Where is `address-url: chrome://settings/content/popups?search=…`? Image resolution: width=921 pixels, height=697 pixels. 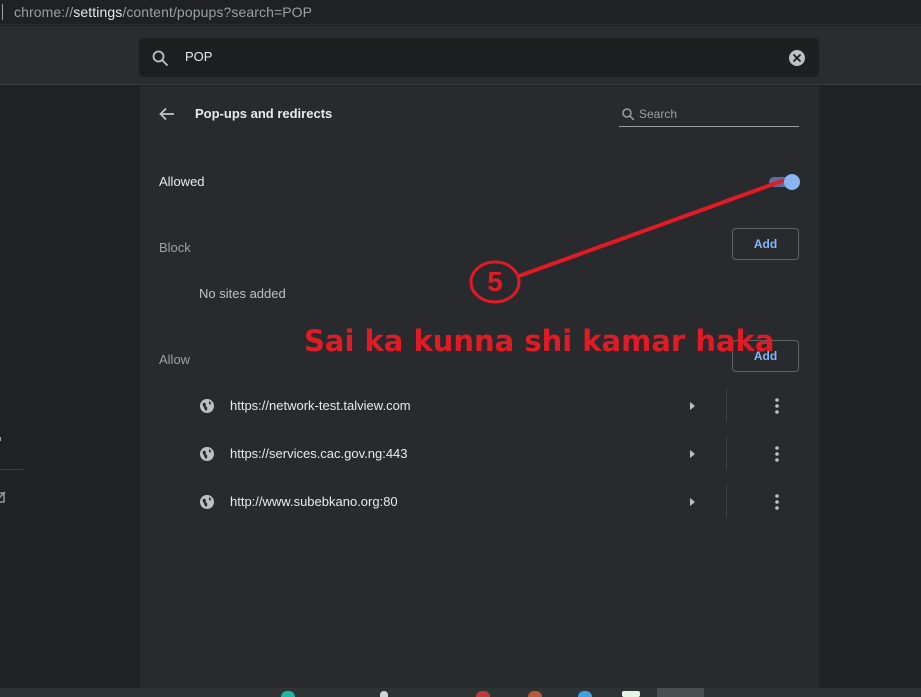
address-url: chrome://settings/content/popups?search=… is located at coordinates (163, 12).